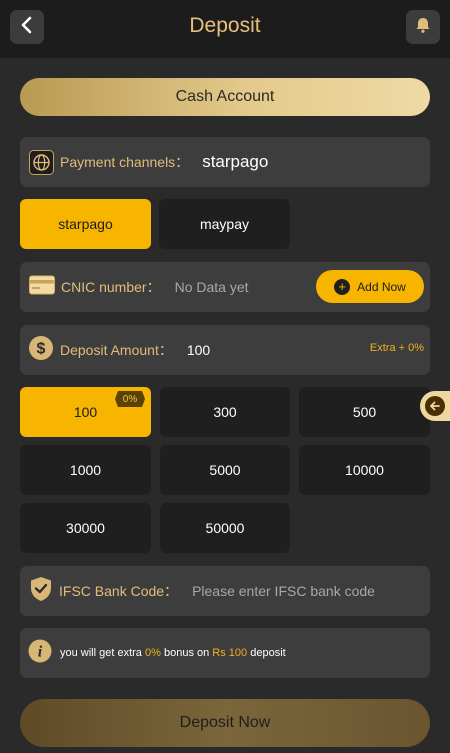 The image size is (450, 753). What do you see at coordinates (111, 287) in the screenshot?
I see `cnic-label: CNIC number：` at bounding box center [111, 287].